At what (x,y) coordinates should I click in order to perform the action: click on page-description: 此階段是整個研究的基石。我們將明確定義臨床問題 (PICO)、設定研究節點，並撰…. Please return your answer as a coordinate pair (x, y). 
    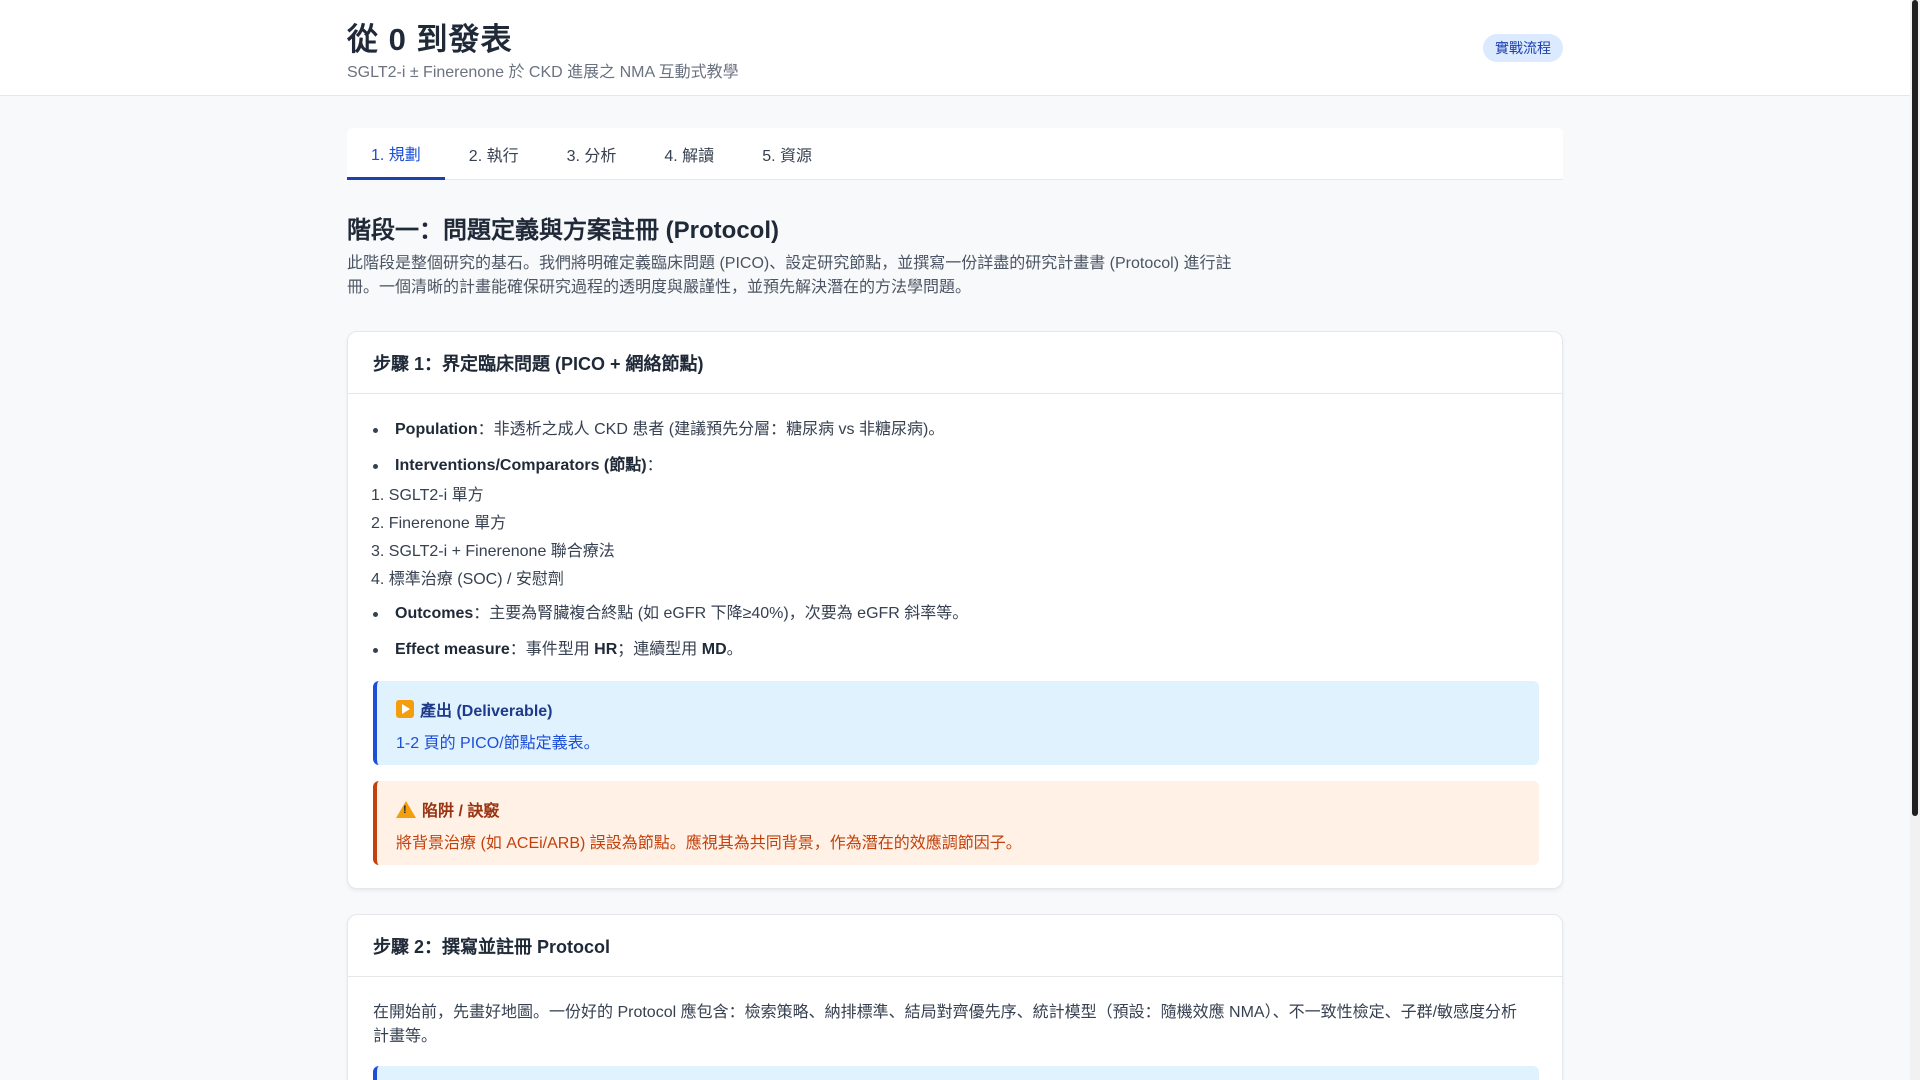
    Looking at the image, I should click on (789, 275).